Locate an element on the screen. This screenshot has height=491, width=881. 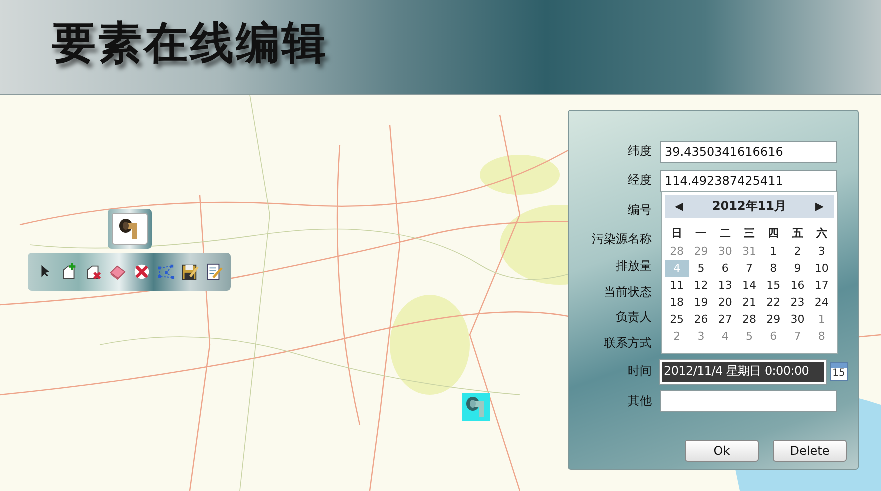
save-edit-icon is located at coordinates (190, 272).